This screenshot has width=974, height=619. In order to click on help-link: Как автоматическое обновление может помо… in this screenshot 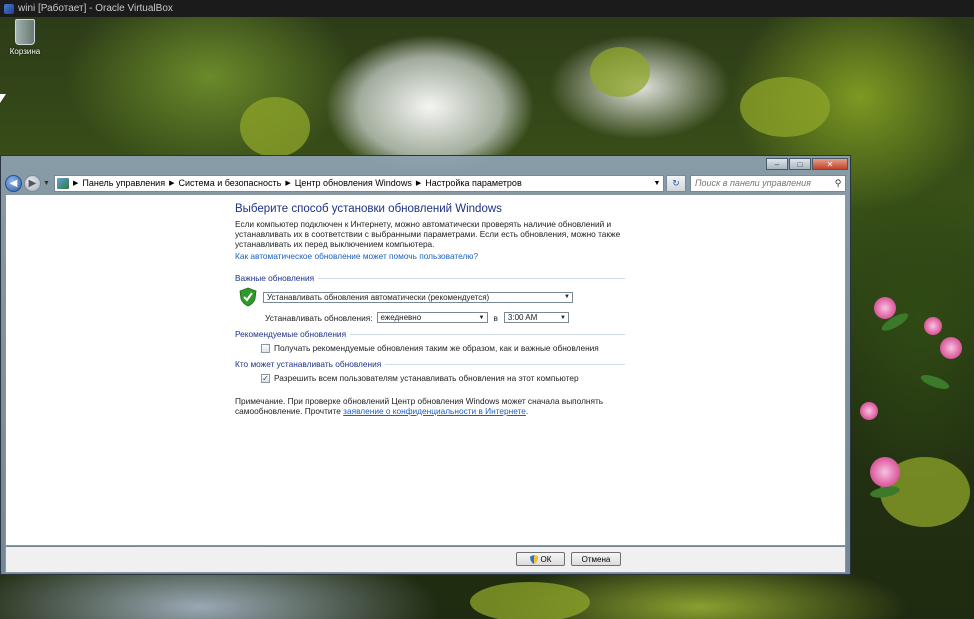, I will do `click(430, 256)`.